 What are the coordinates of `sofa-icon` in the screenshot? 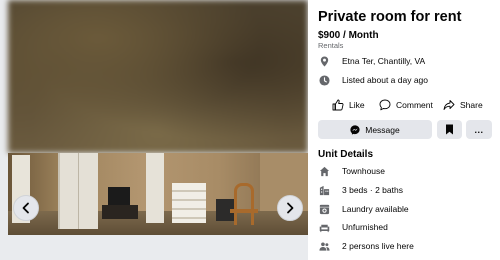 It's located at (324, 227).